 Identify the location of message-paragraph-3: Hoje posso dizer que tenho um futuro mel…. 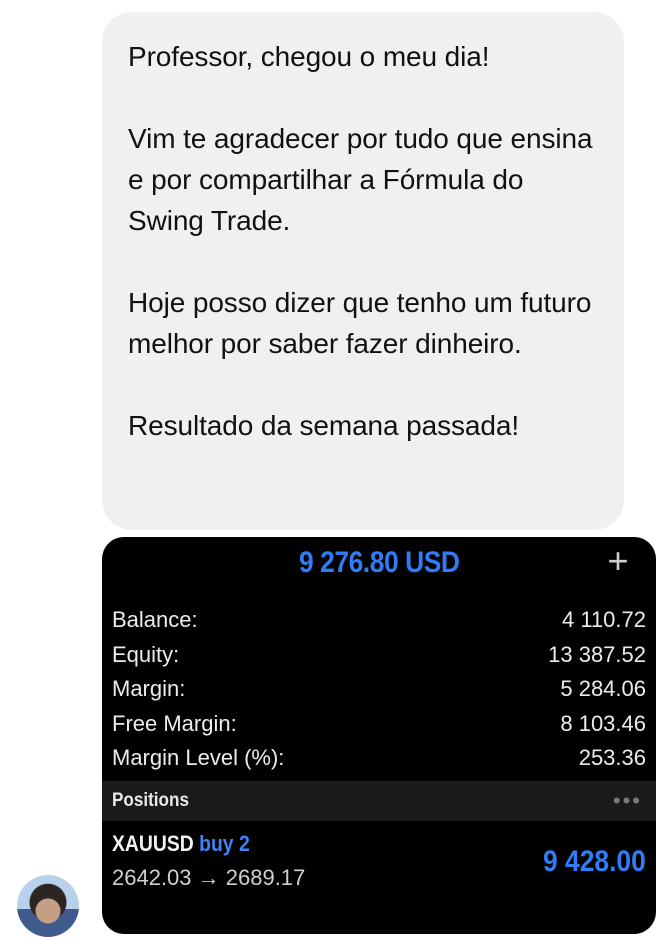
(360, 323).